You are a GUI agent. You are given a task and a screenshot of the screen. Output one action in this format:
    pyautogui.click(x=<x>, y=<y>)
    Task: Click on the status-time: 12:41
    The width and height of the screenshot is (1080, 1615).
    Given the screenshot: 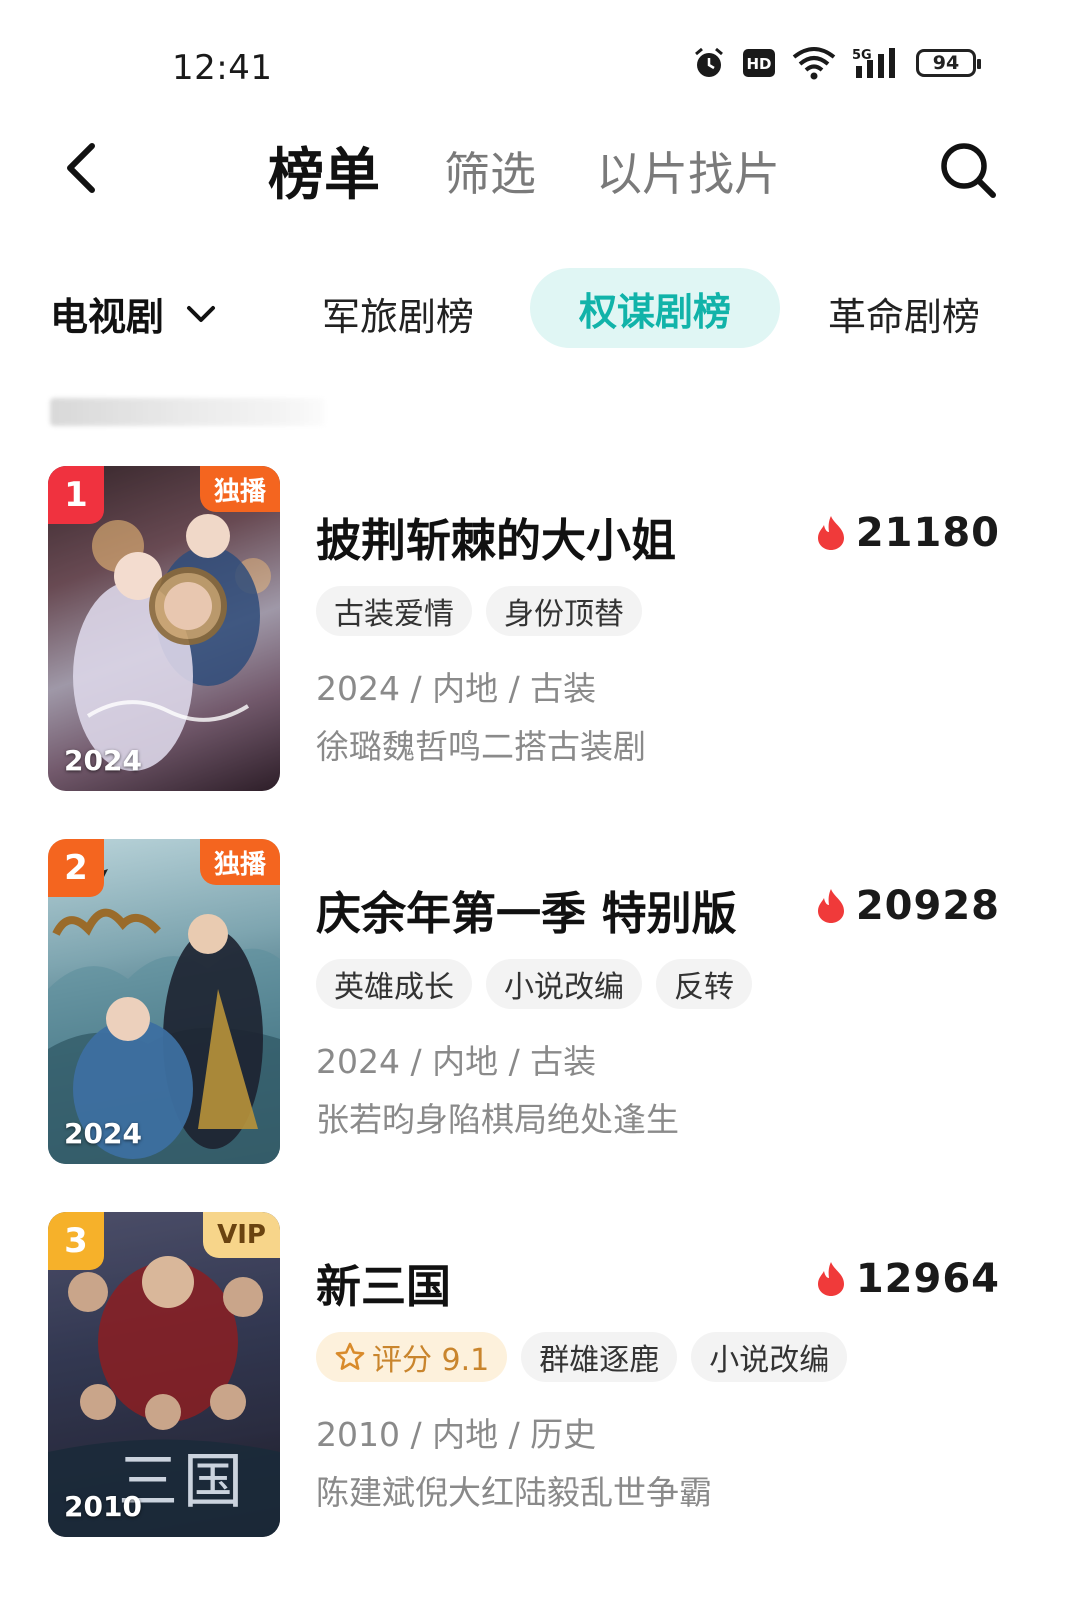 What is the action you would take?
    pyautogui.click(x=222, y=68)
    